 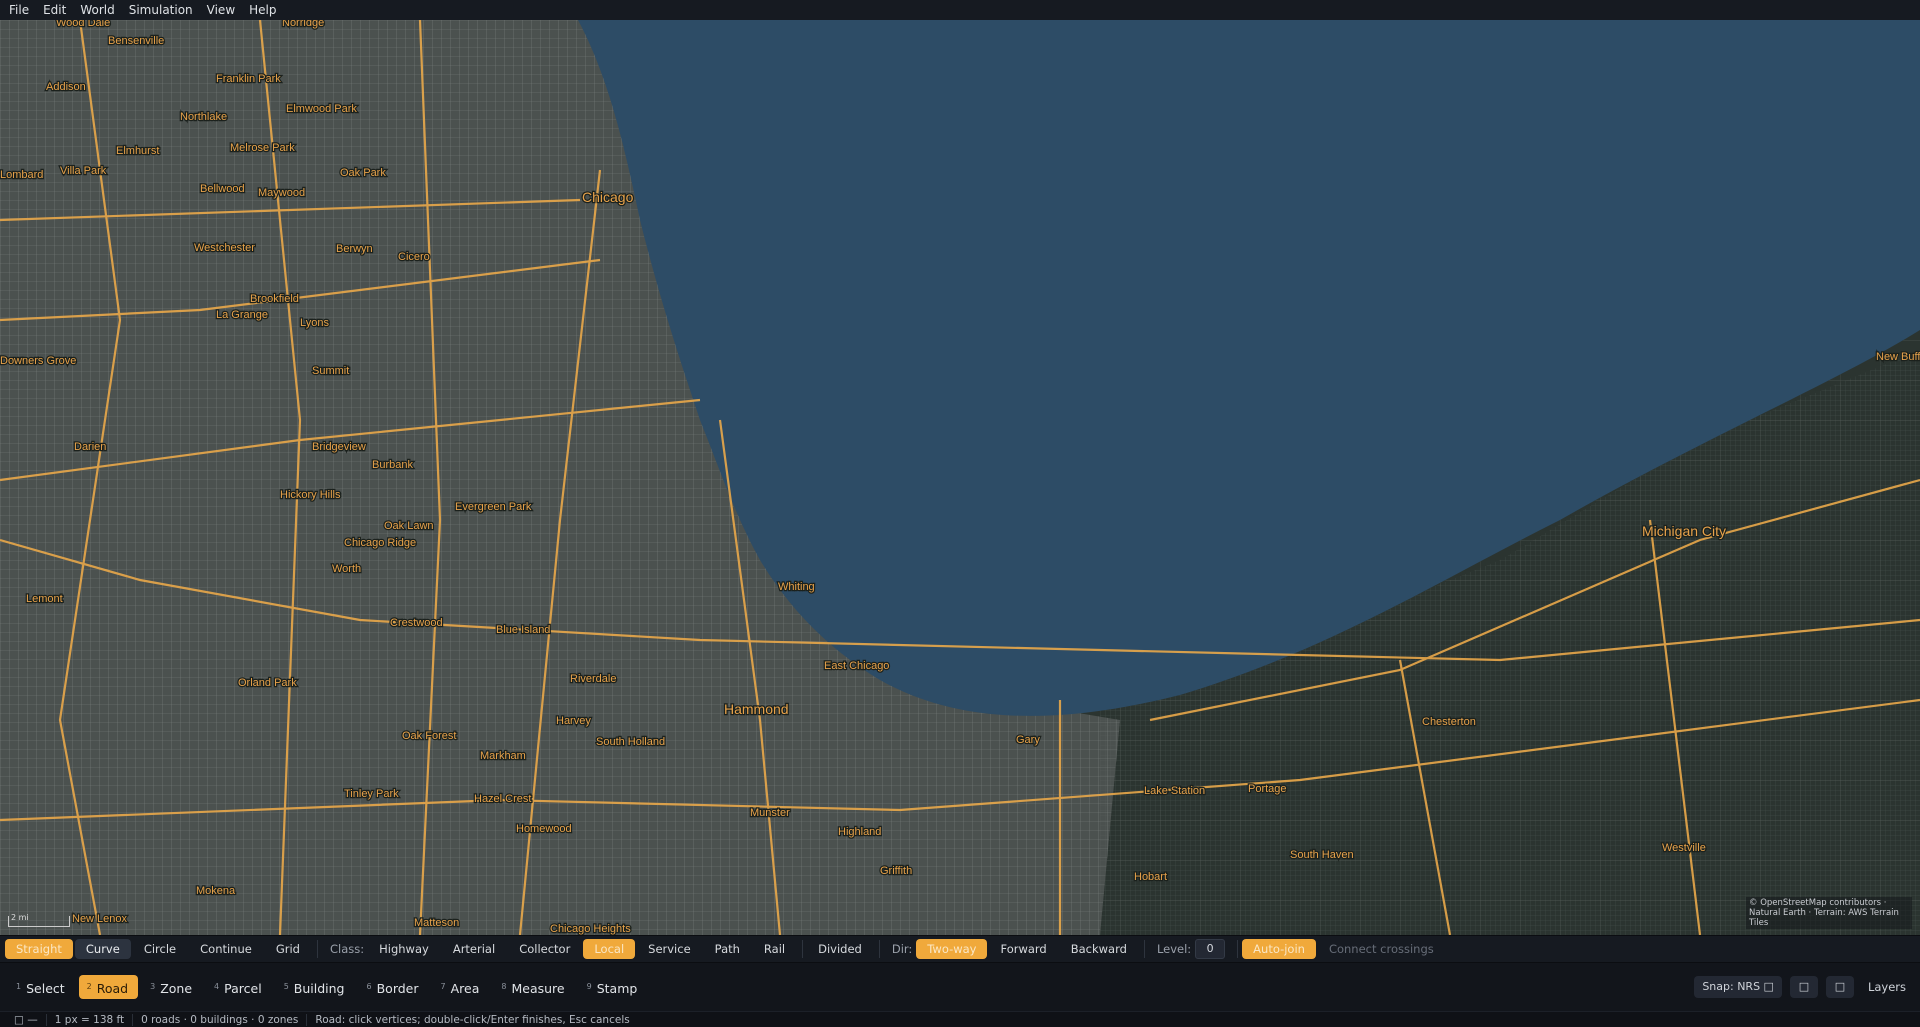 I want to click on place-label: Chicago Heights, so click(x=590, y=929).